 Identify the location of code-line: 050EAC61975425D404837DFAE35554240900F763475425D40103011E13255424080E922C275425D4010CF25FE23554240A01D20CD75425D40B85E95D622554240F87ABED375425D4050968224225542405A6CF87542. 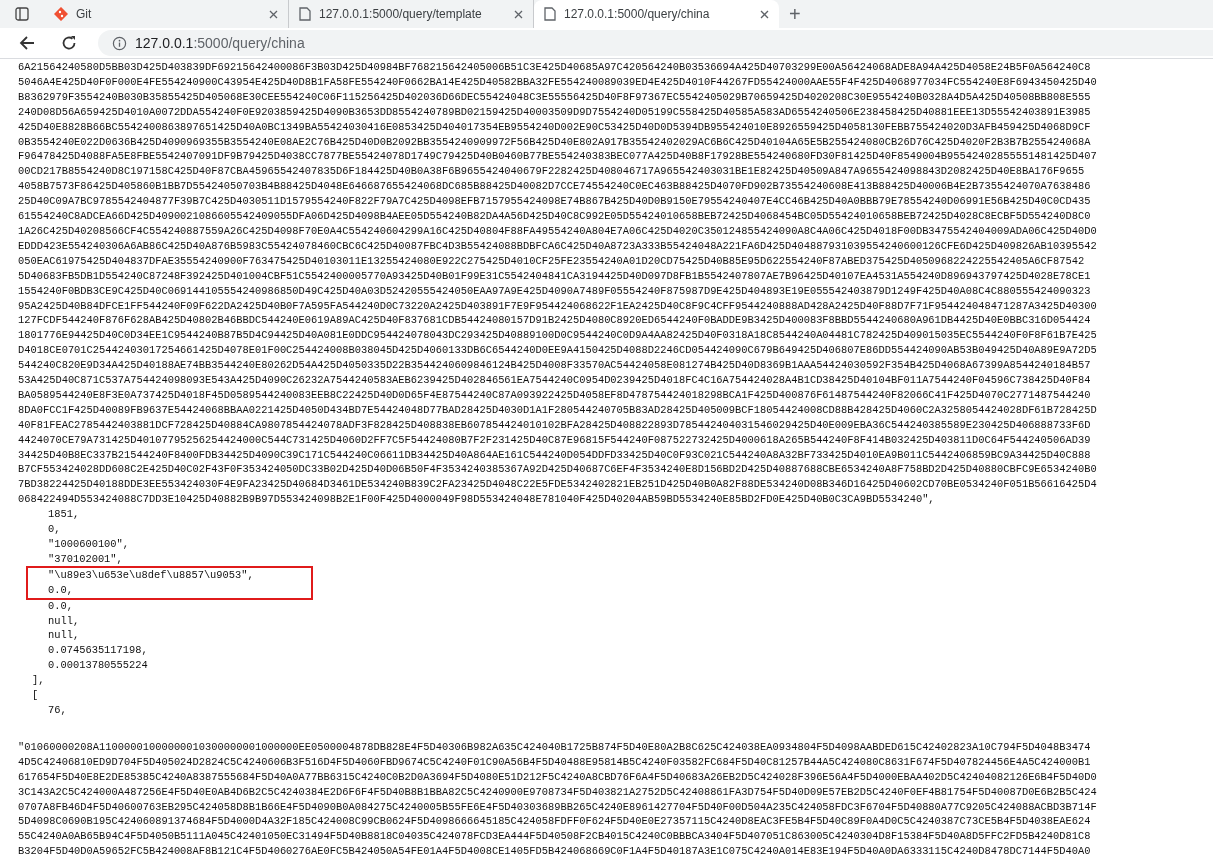
(552, 261).